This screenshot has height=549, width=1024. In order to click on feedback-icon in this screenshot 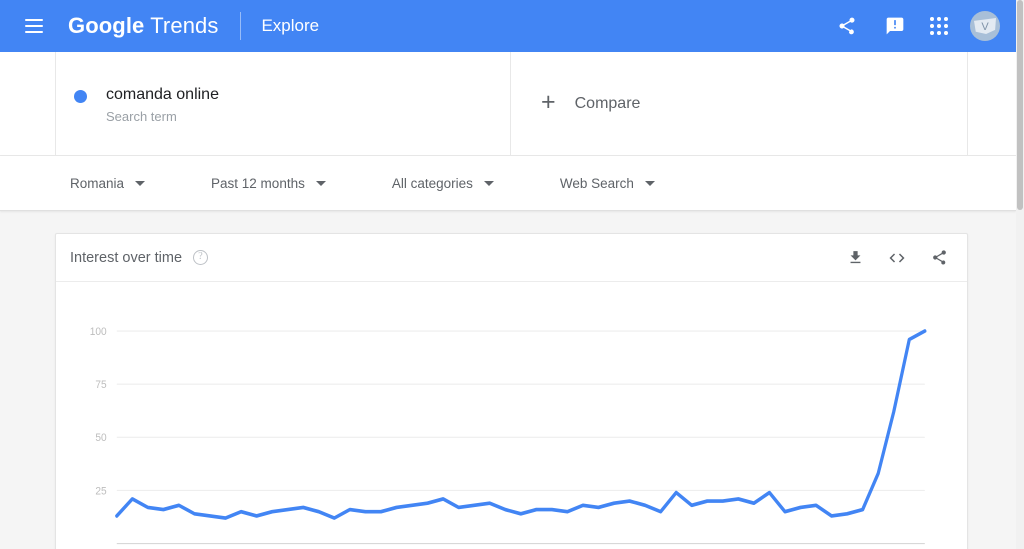, I will do `click(895, 26)`.